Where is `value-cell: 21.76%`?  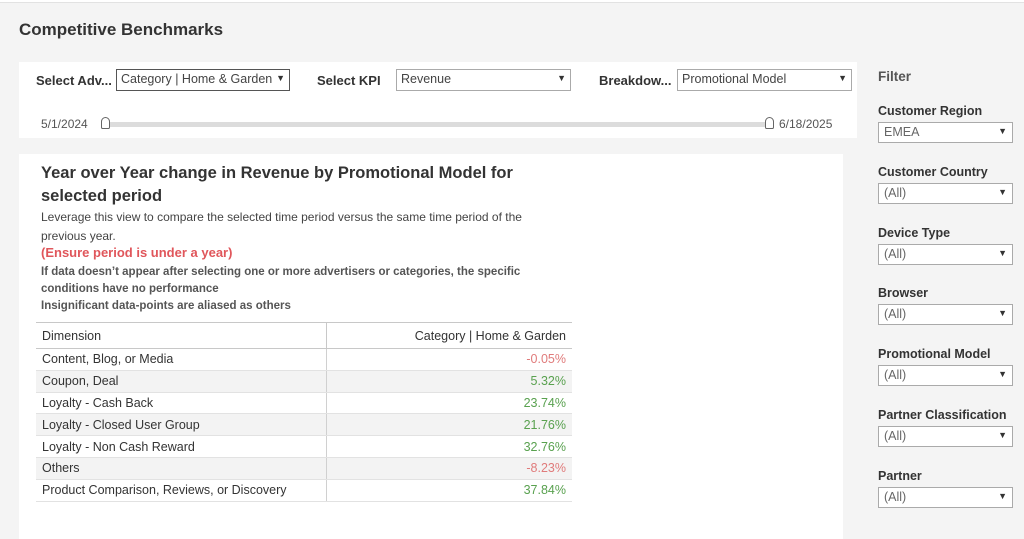 value-cell: 21.76% is located at coordinates (449, 425).